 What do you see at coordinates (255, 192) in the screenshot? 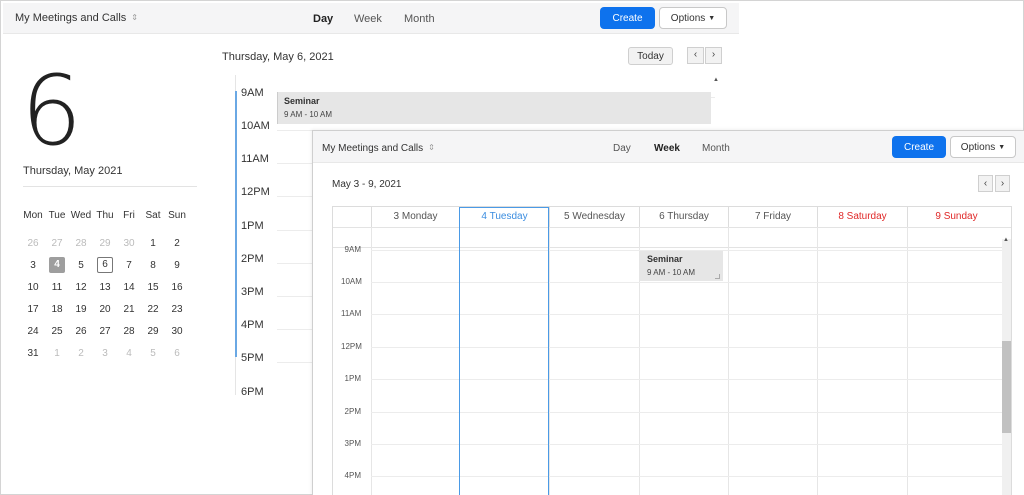
I see `hour-label: 12PM` at bounding box center [255, 192].